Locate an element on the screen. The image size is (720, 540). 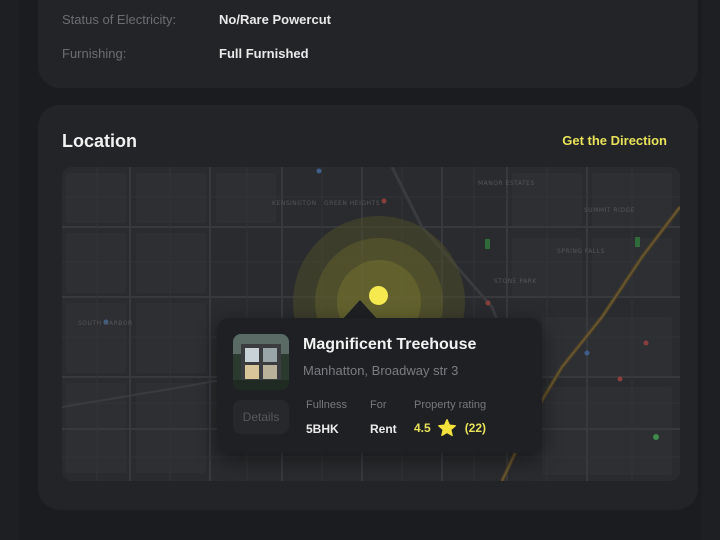
rating: 4.5 (22) is located at coordinates (450, 428).